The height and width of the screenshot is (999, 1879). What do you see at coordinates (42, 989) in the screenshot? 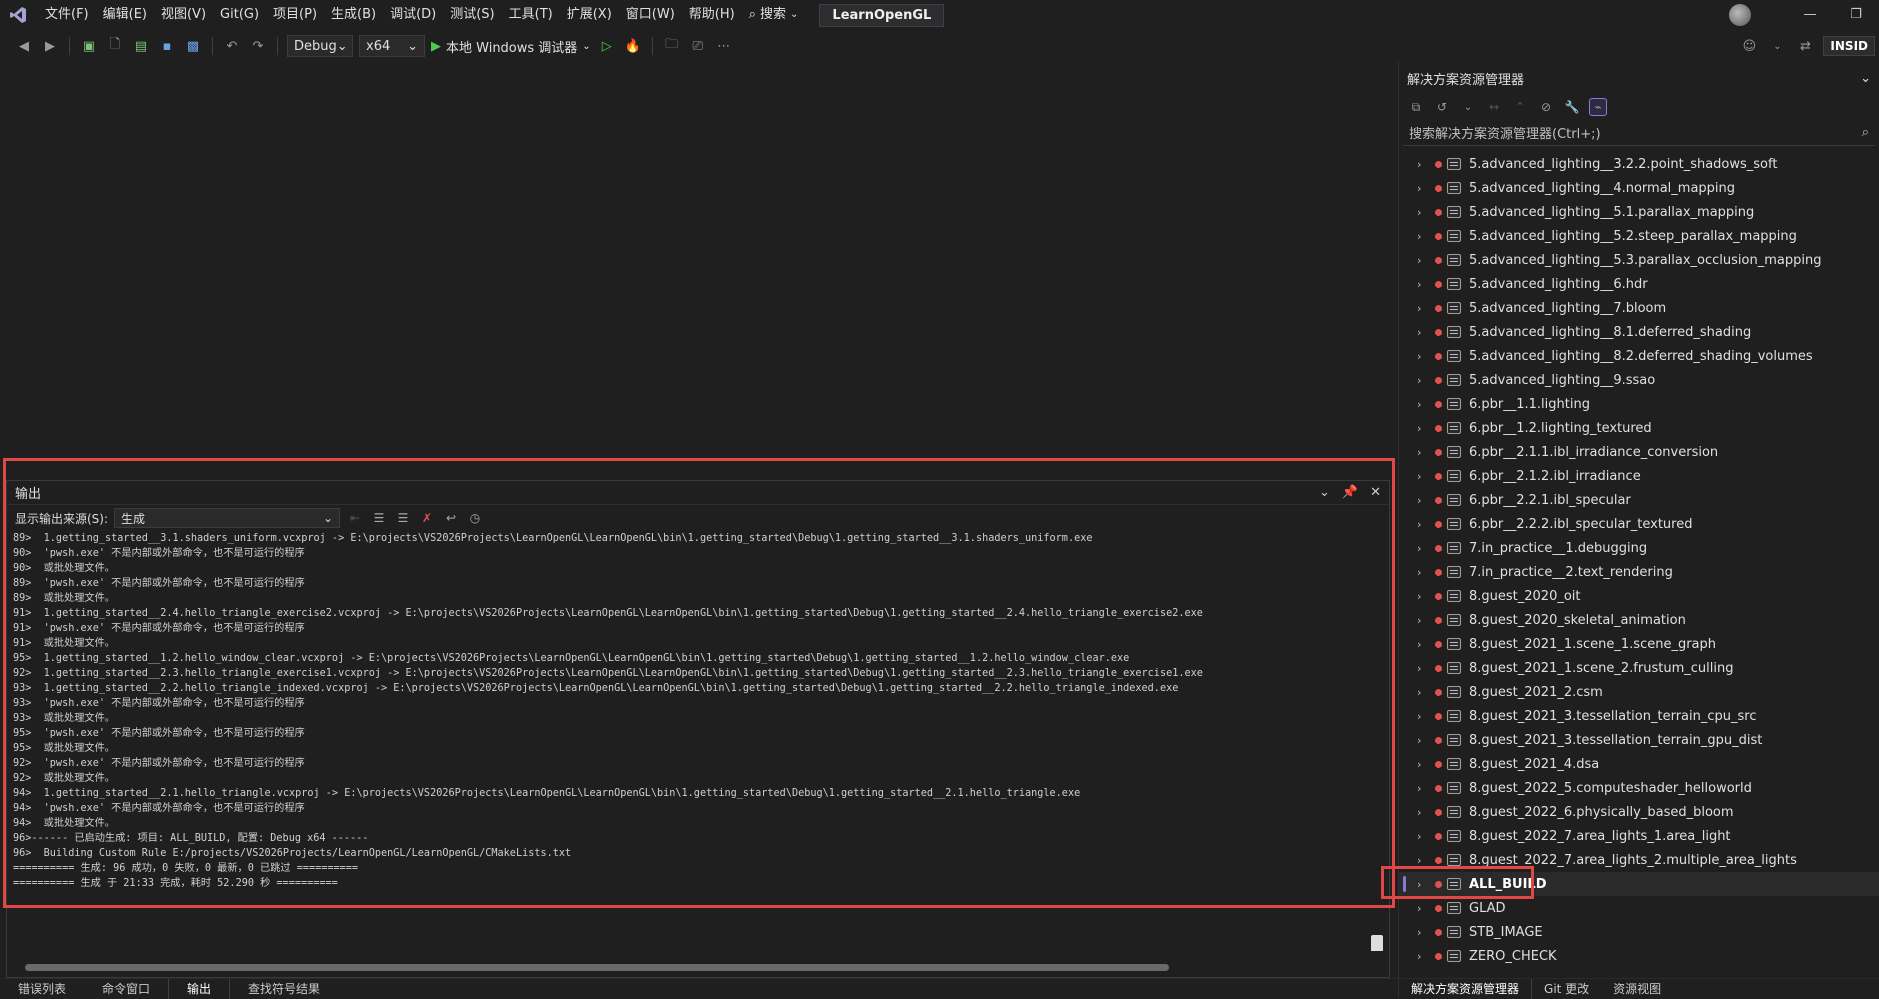
I see `bottom-tab: 错误列表` at bounding box center [42, 989].